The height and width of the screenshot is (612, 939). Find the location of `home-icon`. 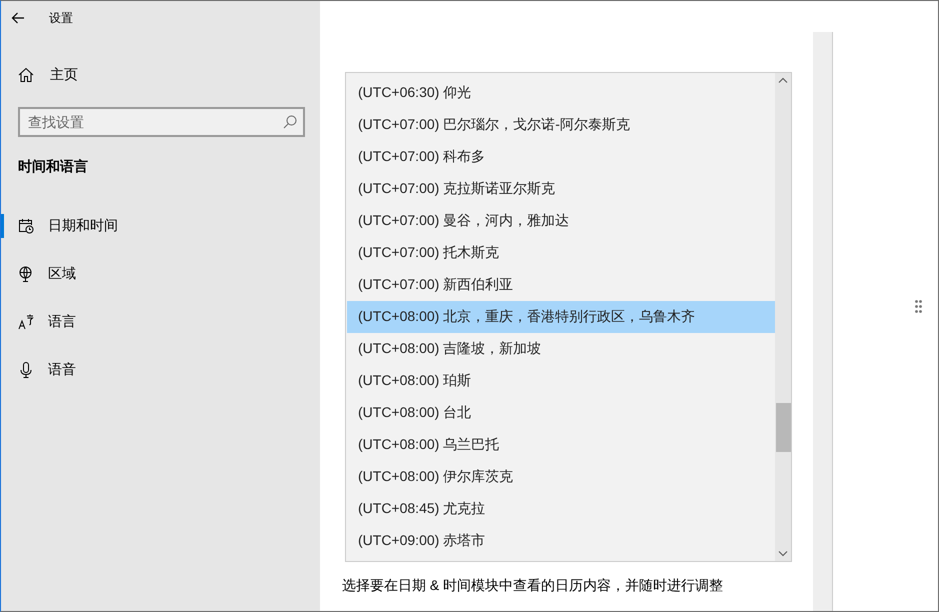

home-icon is located at coordinates (26, 75).